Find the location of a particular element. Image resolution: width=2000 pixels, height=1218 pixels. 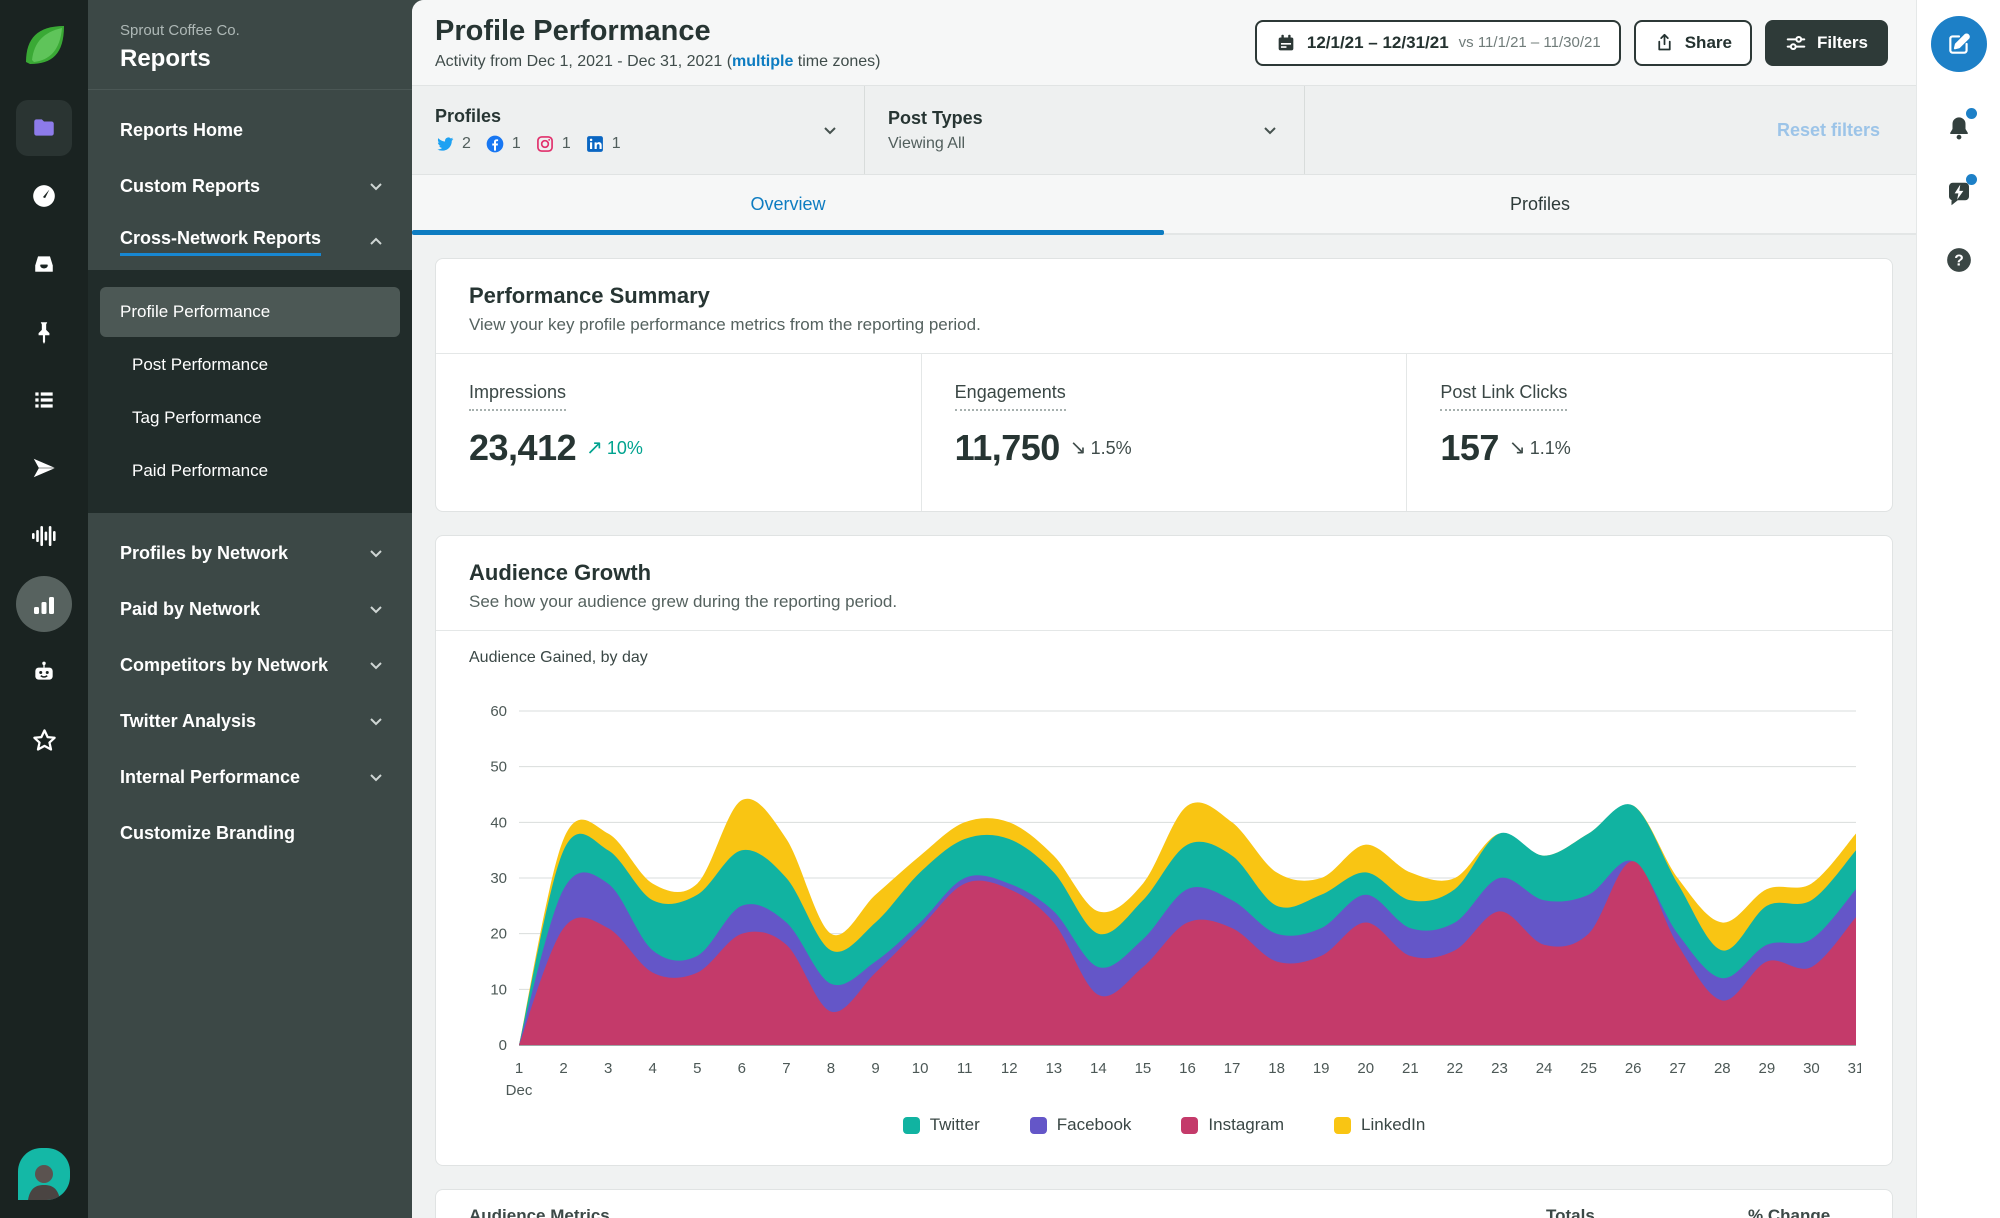

audience-metrics-card: Audience Metrics Totals % Change is located at coordinates (1164, 1203).